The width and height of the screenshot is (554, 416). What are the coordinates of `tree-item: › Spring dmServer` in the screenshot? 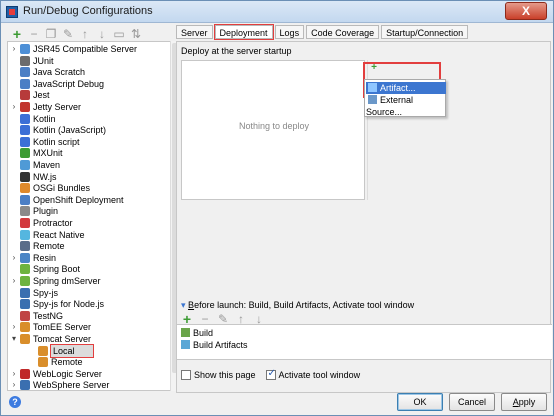 It's located at (90, 281).